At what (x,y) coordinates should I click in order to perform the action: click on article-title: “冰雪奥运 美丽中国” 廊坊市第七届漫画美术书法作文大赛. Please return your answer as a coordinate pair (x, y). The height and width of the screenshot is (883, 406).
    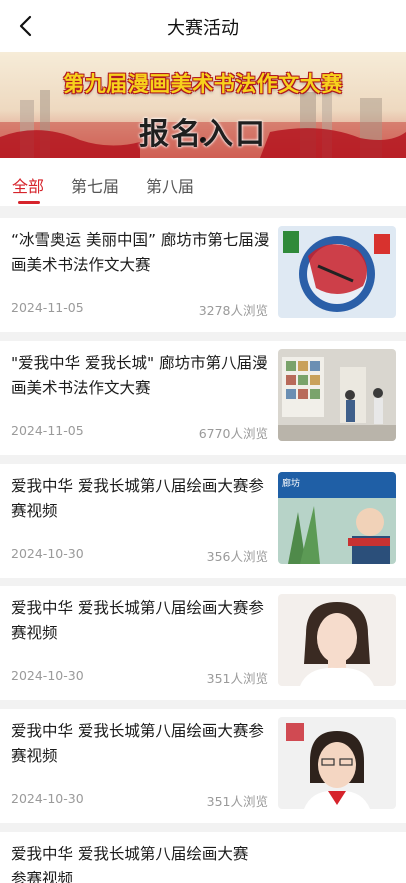
    Looking at the image, I should click on (140, 252).